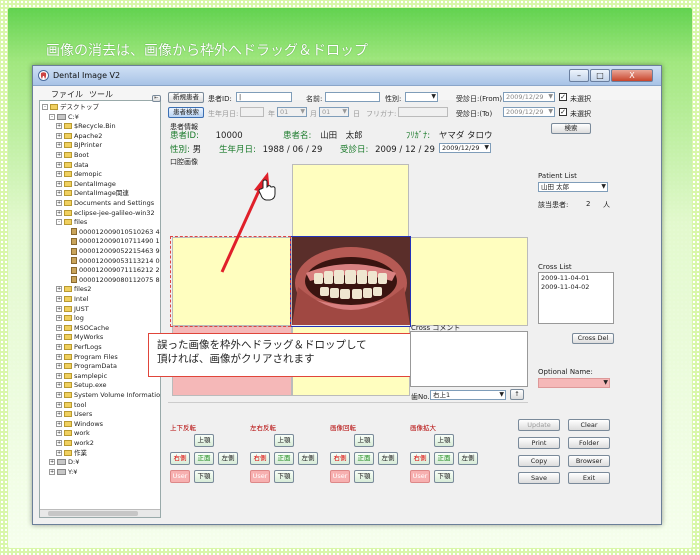 The height and width of the screenshot is (555, 700). I want to click on unselected1-checkbox: ✓, so click(563, 97).